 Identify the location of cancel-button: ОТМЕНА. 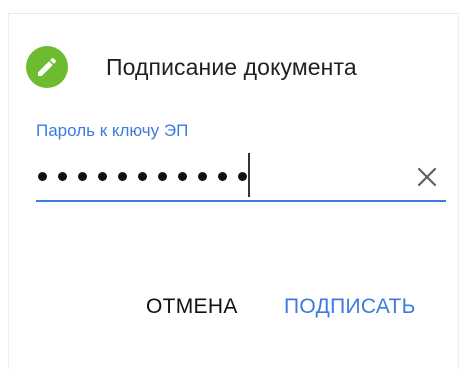
(192, 307).